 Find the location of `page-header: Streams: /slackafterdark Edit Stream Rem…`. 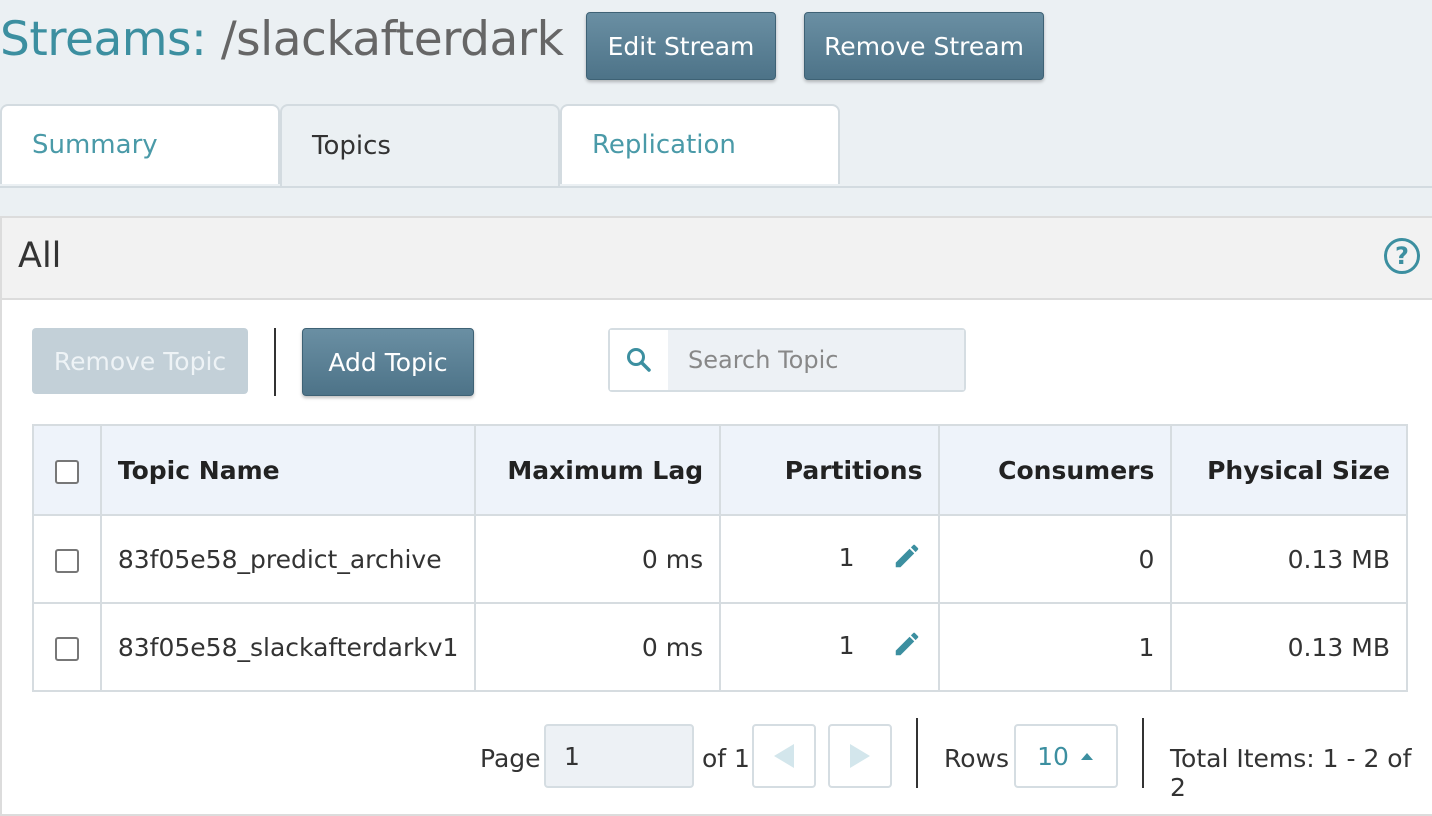

page-header: Streams: /slackafterdark Edit Stream Rem… is located at coordinates (716, 50).